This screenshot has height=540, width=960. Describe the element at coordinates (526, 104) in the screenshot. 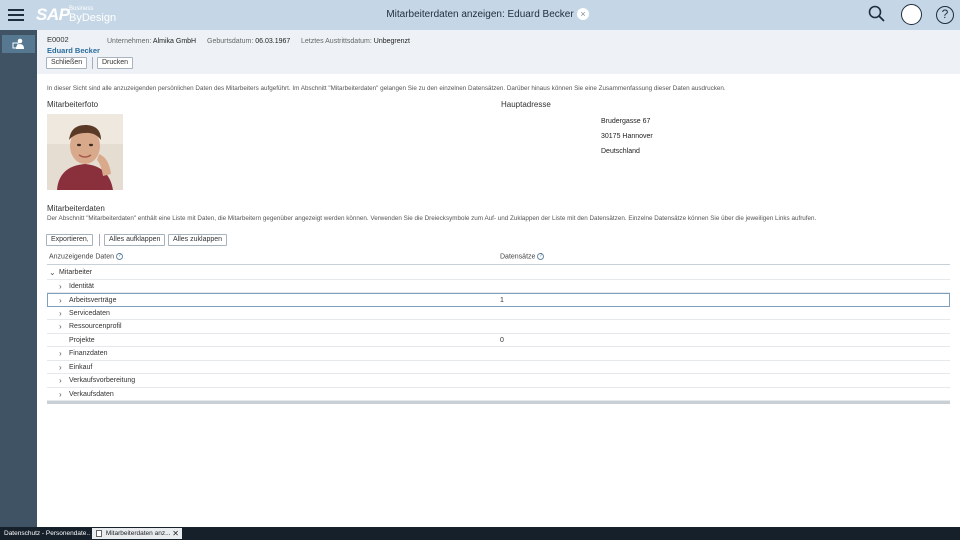

I see `address-section-title: Hauptadresse` at that location.